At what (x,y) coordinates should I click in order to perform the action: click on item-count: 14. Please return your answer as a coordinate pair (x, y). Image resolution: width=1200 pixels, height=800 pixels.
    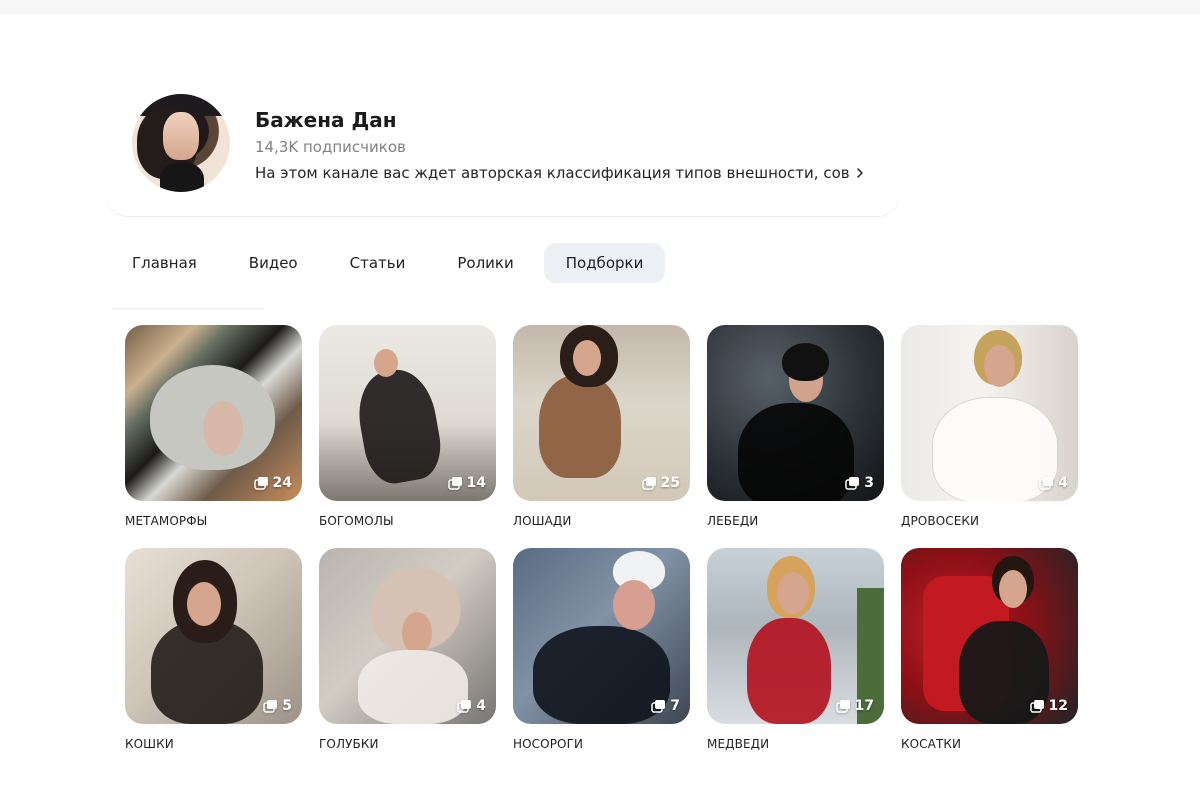
    Looking at the image, I should click on (476, 483).